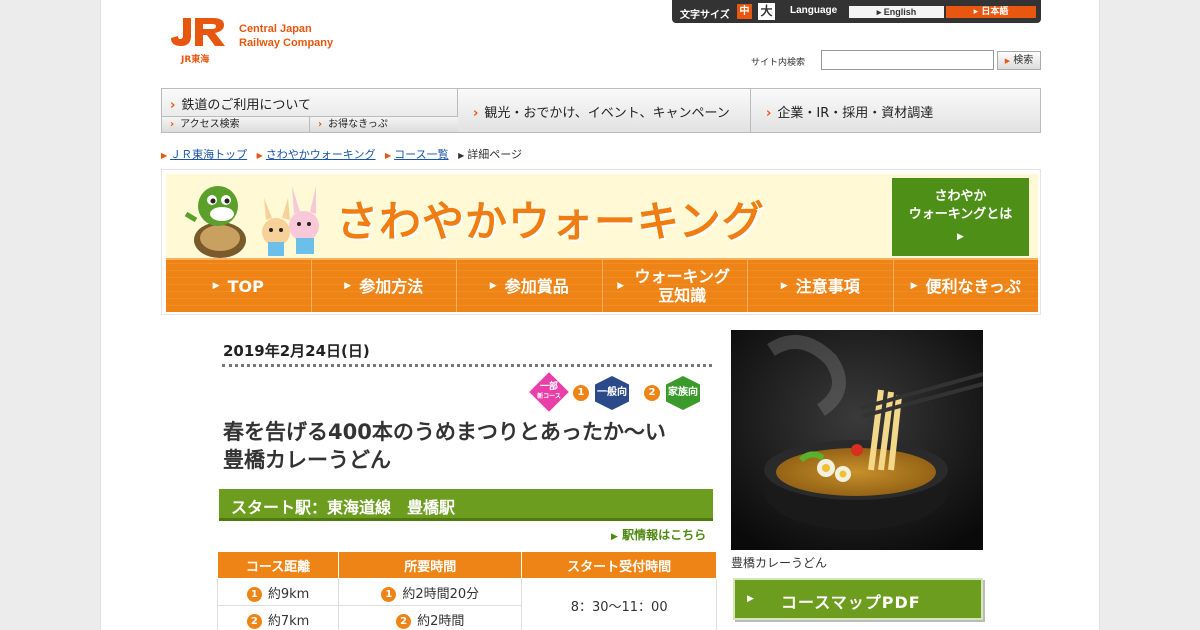 The height and width of the screenshot is (630, 1200). What do you see at coordinates (278, 592) in the screenshot?
I see `distance-cell: 1 約9km` at bounding box center [278, 592].